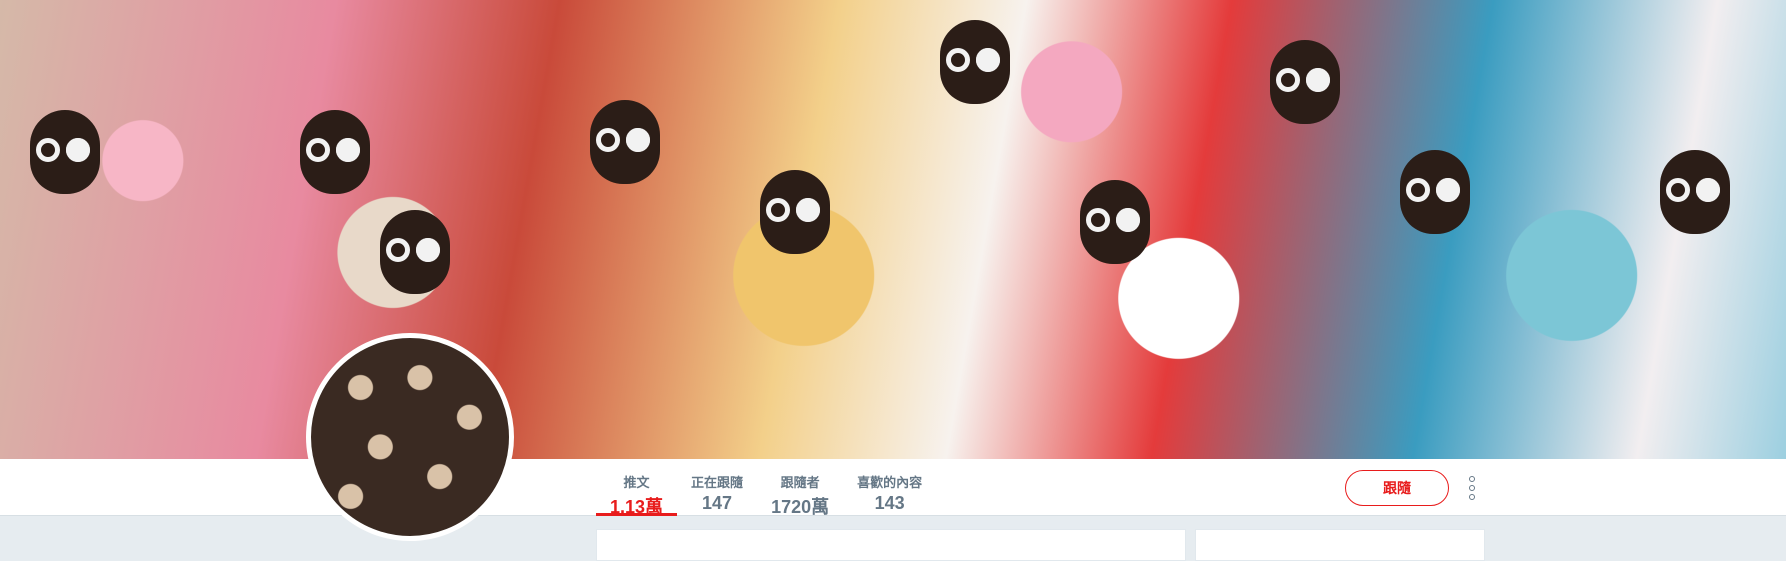  I want to click on tab-following: 正在跟隨 147, so click(717, 487).